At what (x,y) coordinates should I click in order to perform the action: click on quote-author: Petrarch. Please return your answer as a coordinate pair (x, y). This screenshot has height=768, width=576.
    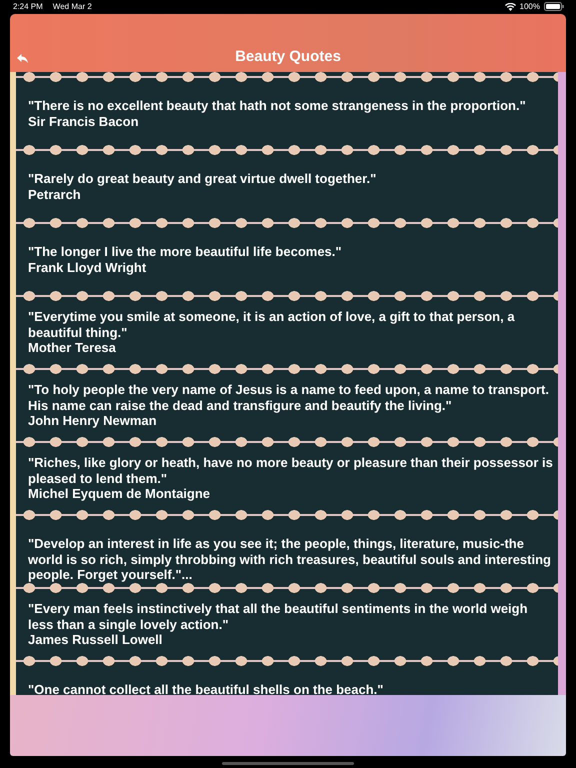
    Looking at the image, I should click on (55, 194).